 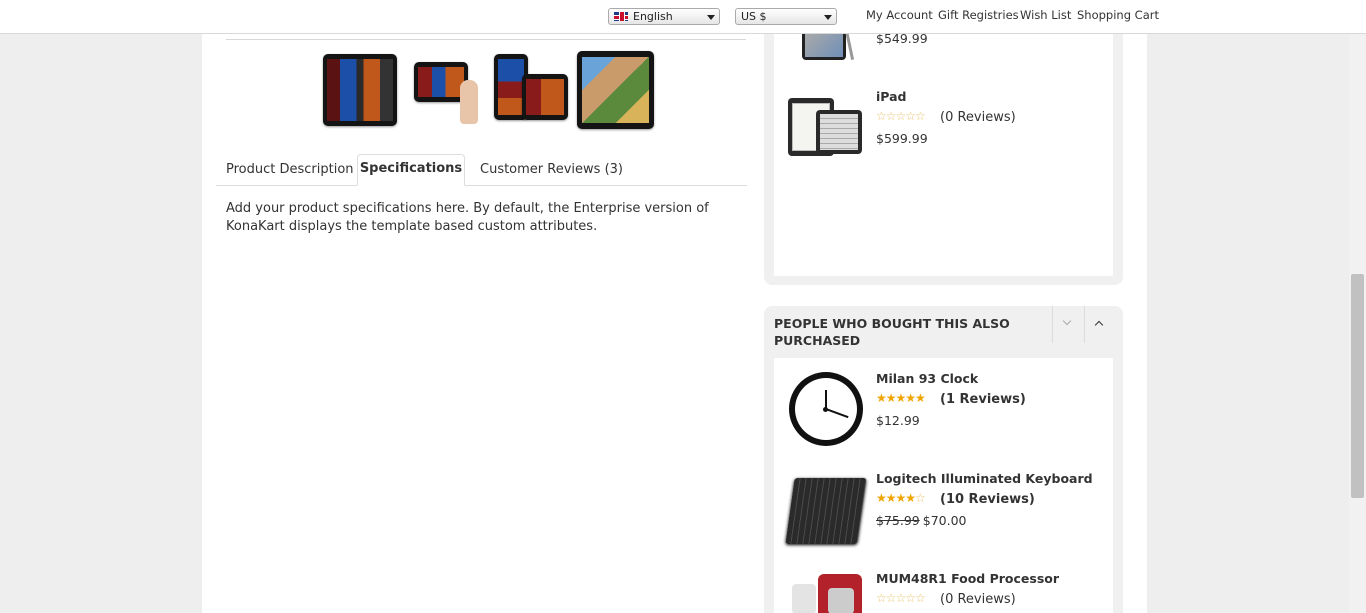 What do you see at coordinates (551, 169) in the screenshot?
I see `tab-customer-reviews: Customer Reviews (3)` at bounding box center [551, 169].